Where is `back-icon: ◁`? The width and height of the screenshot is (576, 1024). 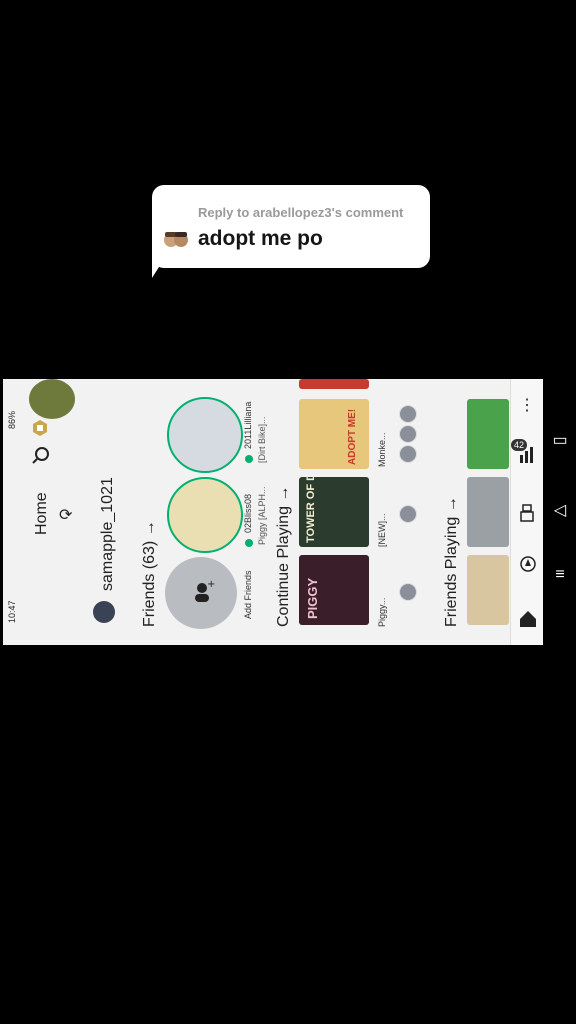 back-icon: ◁ is located at coordinates (560, 512).